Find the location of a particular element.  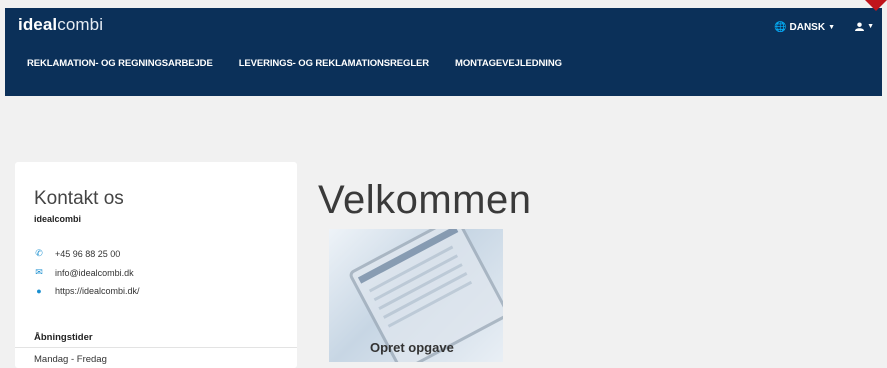

page-title: Velkommen is located at coordinates (425, 200).